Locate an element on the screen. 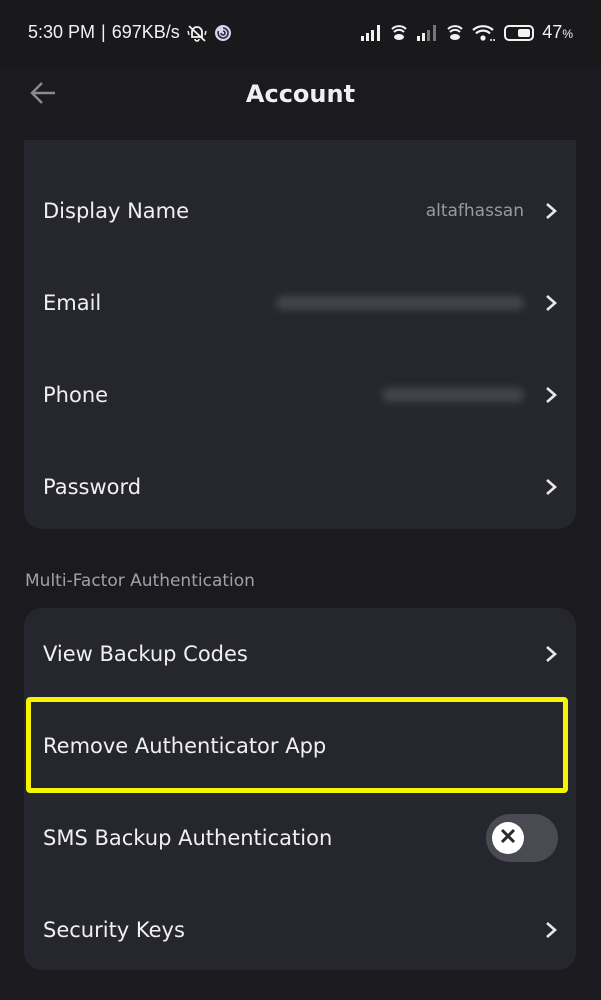 The width and height of the screenshot is (601, 1000). password-label: Password is located at coordinates (92, 487).